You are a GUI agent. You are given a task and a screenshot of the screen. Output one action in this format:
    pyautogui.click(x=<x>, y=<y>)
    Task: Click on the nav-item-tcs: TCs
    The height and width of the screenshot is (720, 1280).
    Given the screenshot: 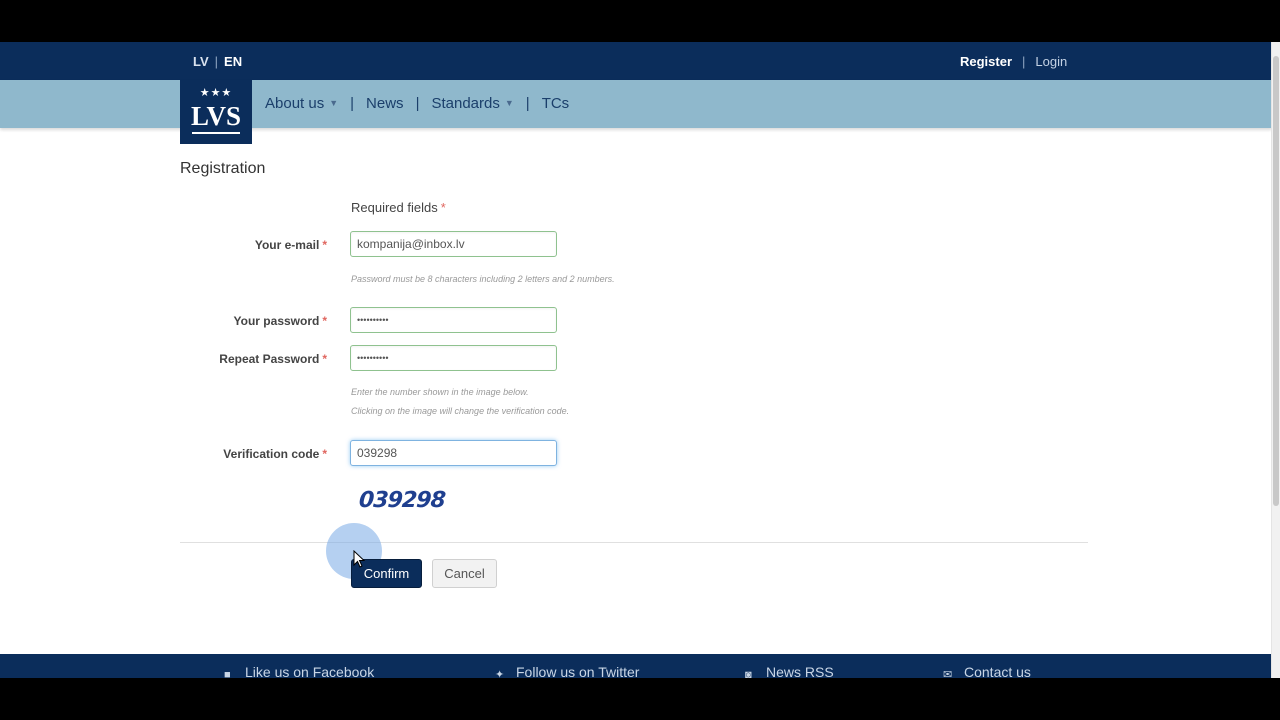 What is the action you would take?
    pyautogui.click(x=556, y=103)
    